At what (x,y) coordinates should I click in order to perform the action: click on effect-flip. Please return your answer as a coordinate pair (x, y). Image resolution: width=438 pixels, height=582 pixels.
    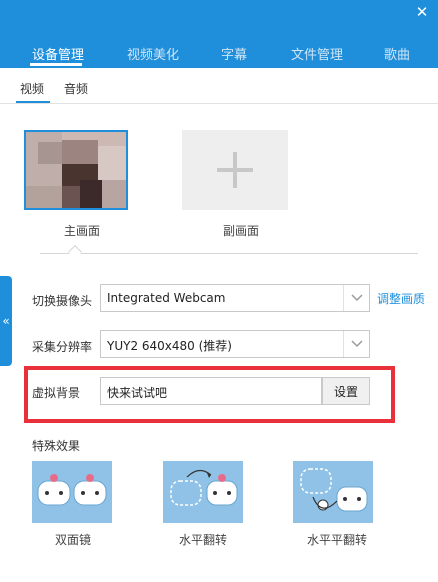
    Looking at the image, I should click on (333, 492).